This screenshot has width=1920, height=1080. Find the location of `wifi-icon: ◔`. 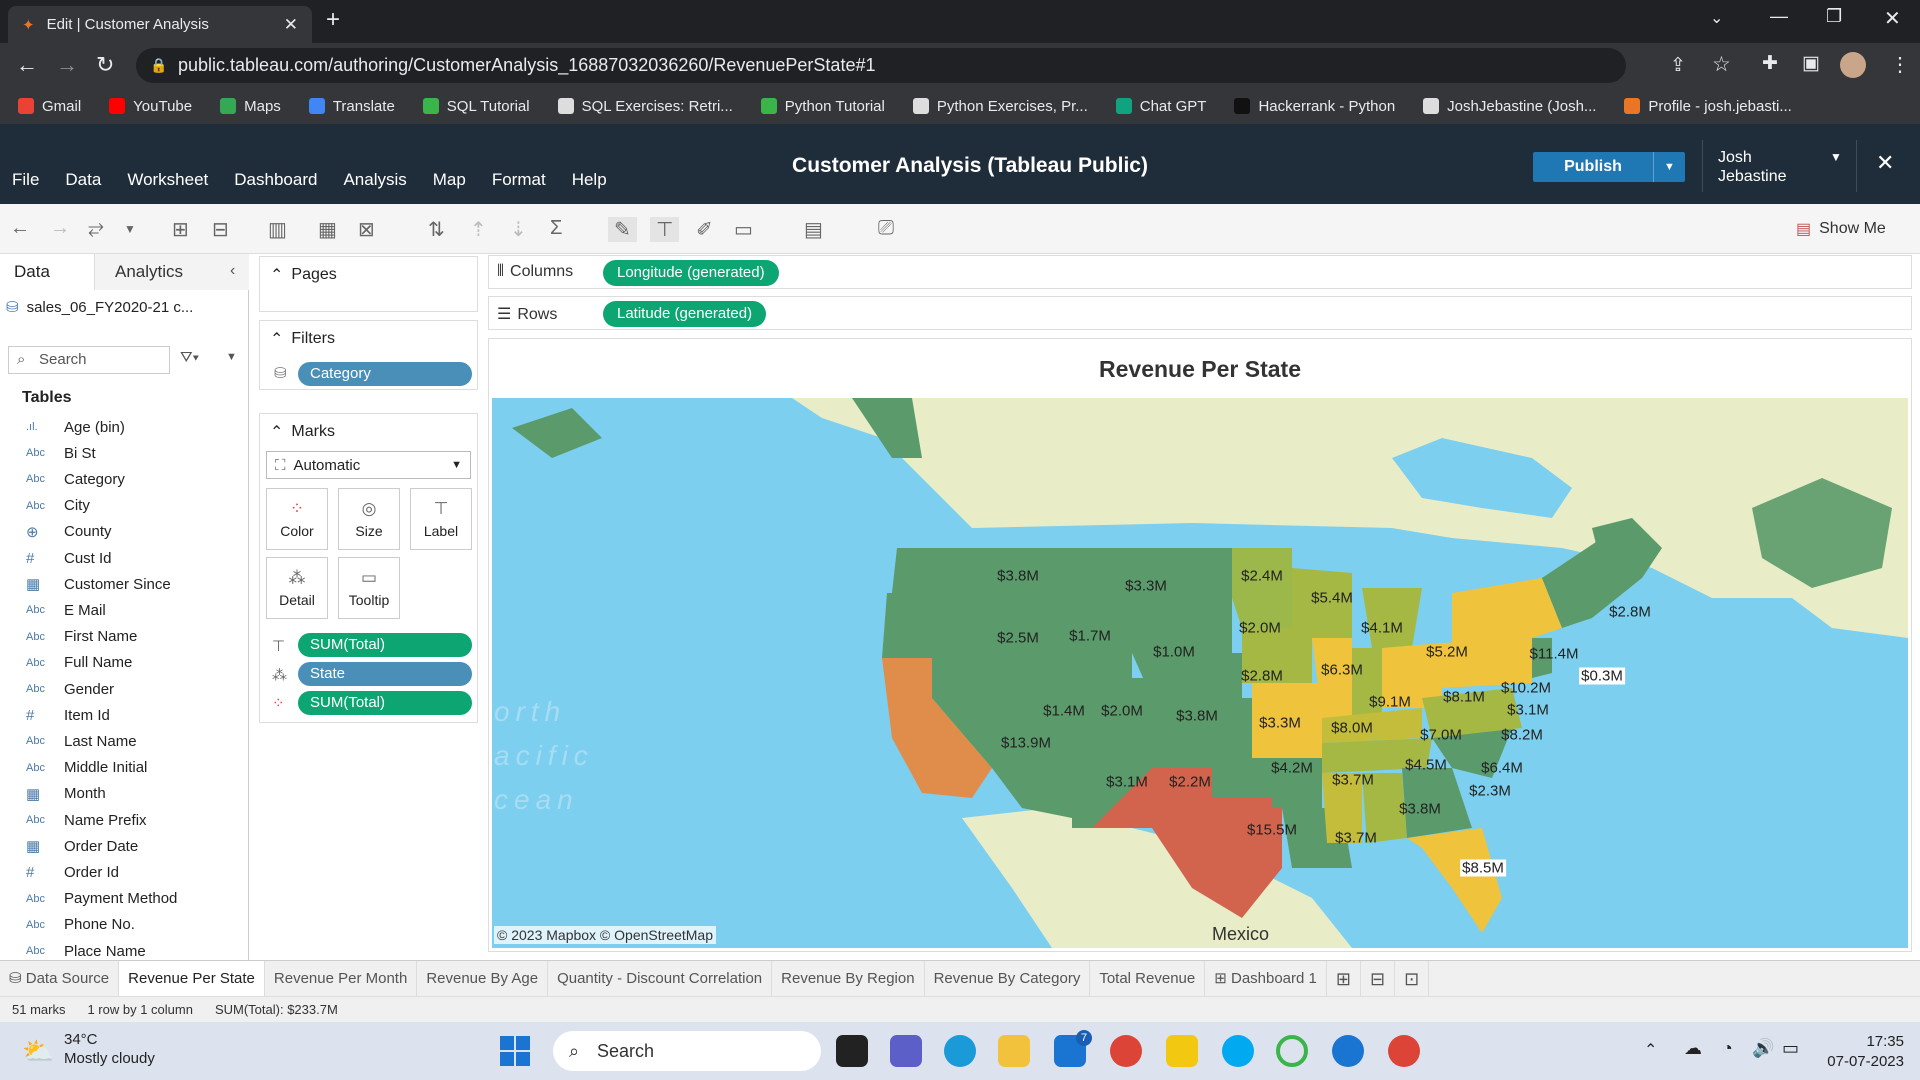

wifi-icon: ◔ is located at coordinates (1727, 1048).